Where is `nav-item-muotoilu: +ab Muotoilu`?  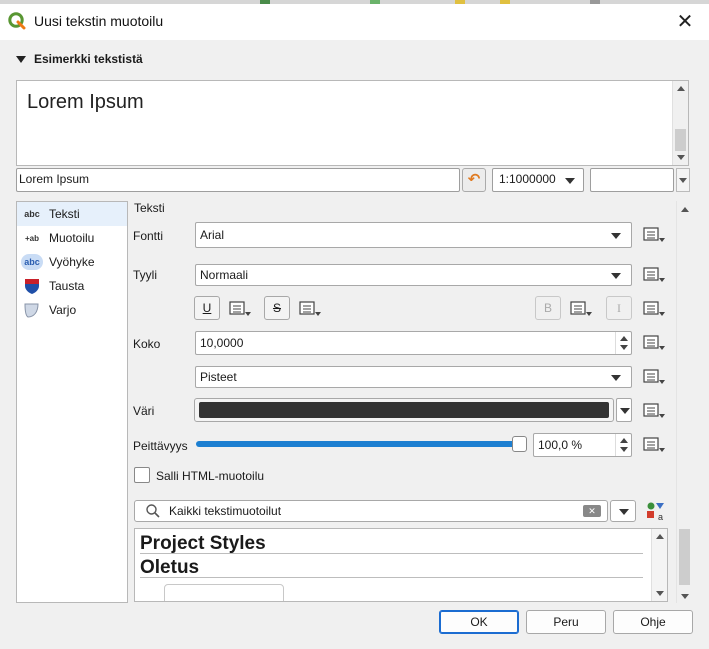 nav-item-muotoilu: +ab Muotoilu is located at coordinates (72, 238).